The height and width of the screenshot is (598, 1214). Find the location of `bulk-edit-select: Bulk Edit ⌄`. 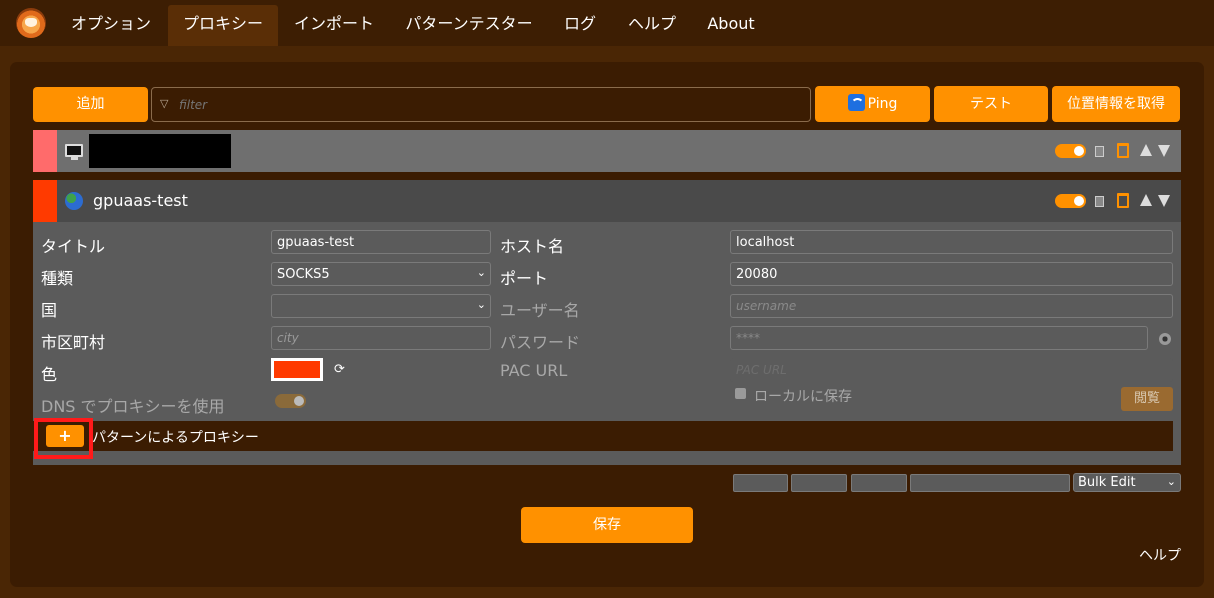

bulk-edit-select: Bulk Edit ⌄ is located at coordinates (1127, 482).